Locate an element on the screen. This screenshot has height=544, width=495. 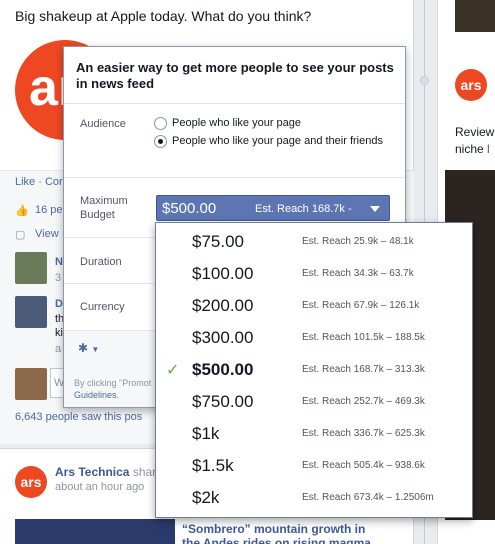
thumbs-up-icon: 👍 is located at coordinates (22, 211).